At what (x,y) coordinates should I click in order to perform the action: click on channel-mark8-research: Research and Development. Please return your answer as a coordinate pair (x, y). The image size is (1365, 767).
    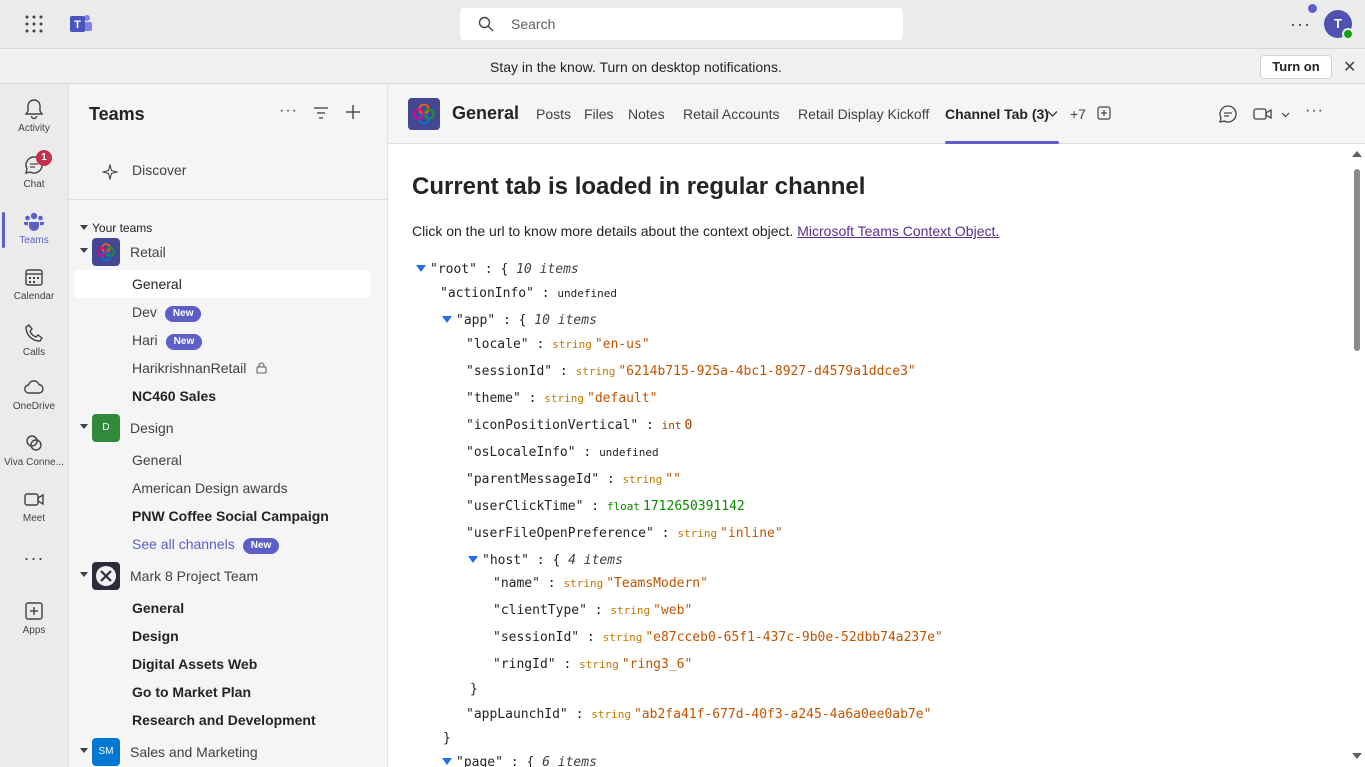
    Looking at the image, I should click on (229, 720).